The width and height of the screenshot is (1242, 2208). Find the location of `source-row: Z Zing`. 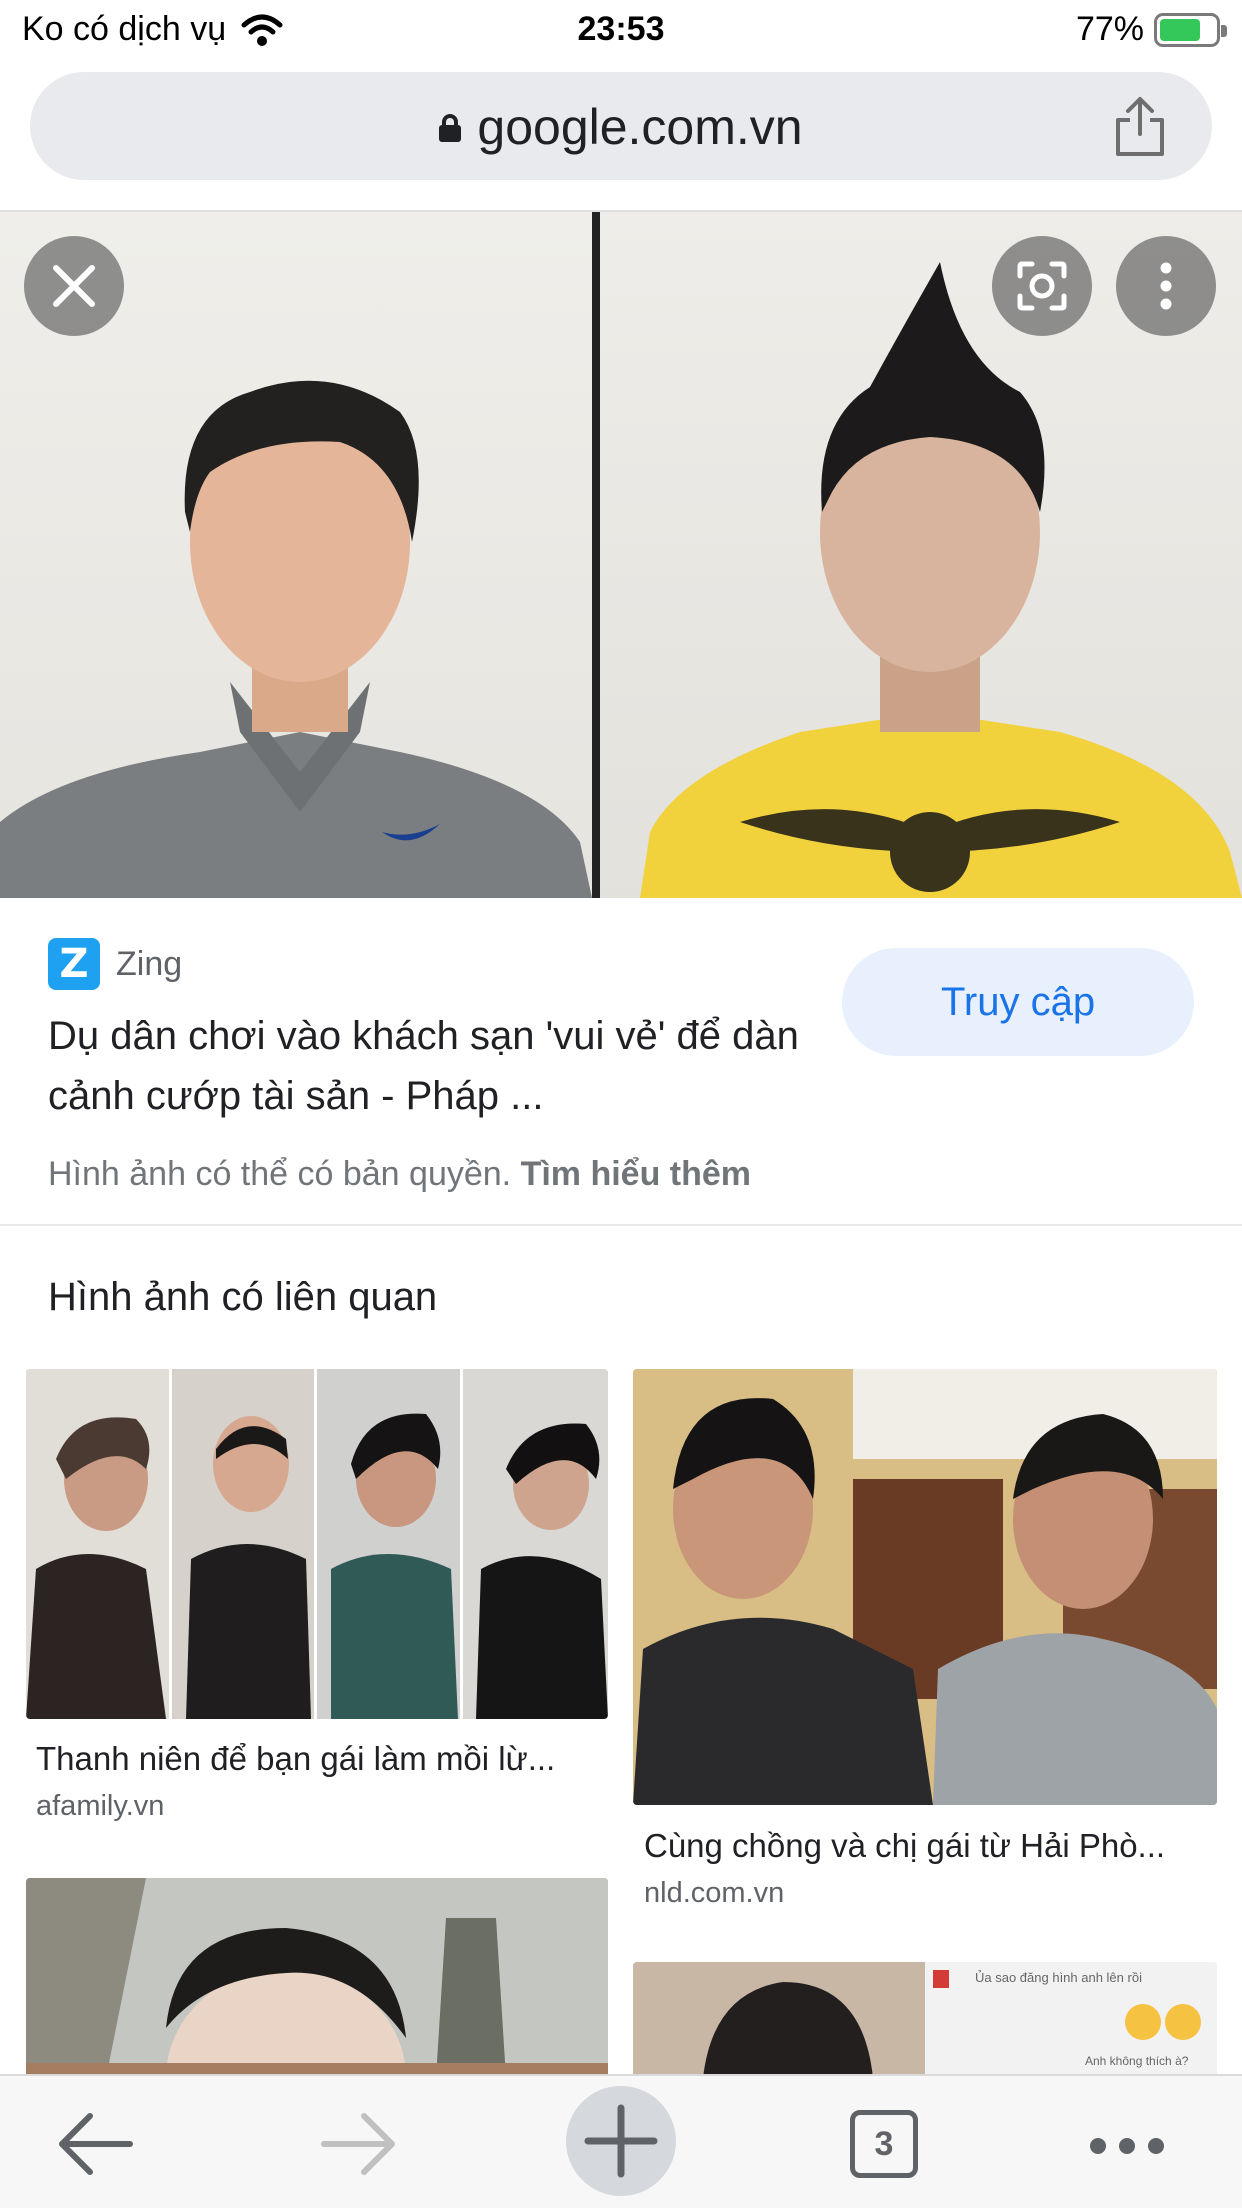

source-row: Z Zing is located at coordinates (115, 964).